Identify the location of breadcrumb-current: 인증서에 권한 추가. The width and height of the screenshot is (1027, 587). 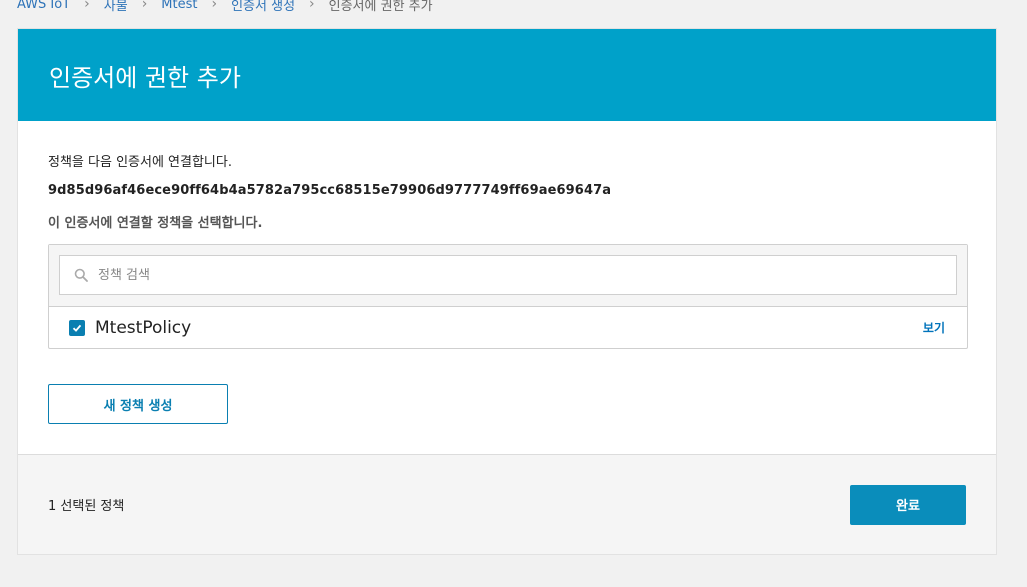
(380, 7).